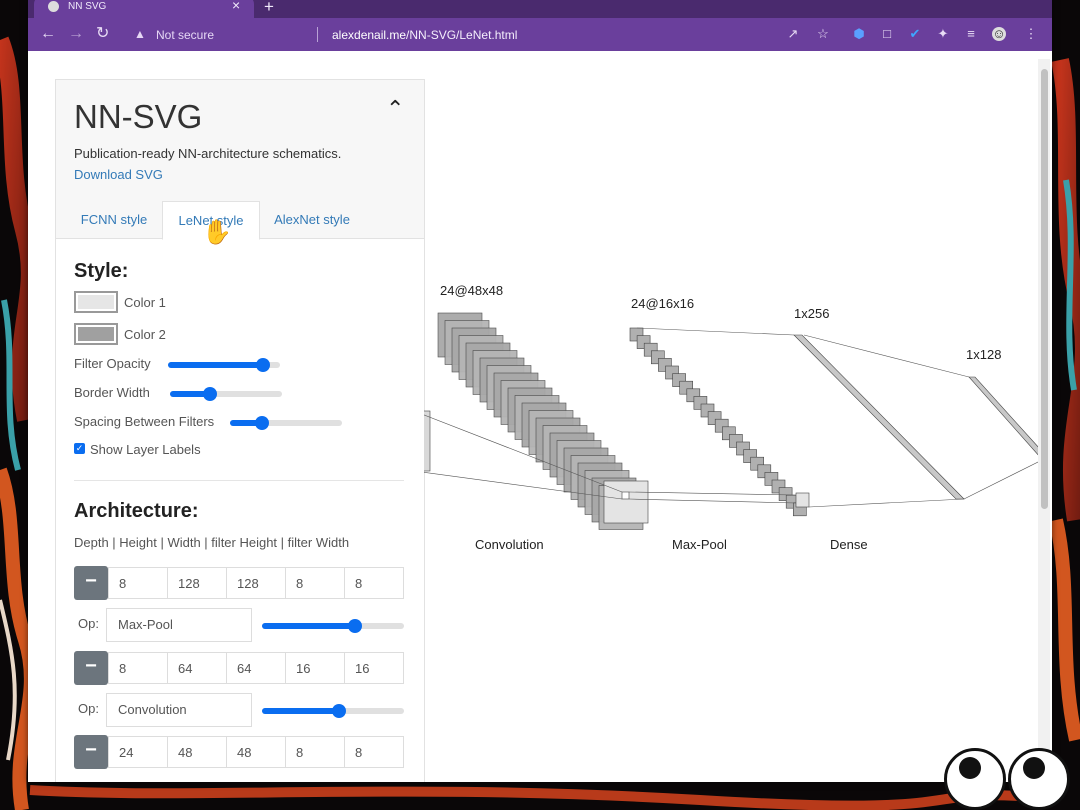 Image resolution: width=1080 pixels, height=810 pixels. What do you see at coordinates (145, 334) in the screenshot?
I see `color2-label: Color 2` at bounding box center [145, 334].